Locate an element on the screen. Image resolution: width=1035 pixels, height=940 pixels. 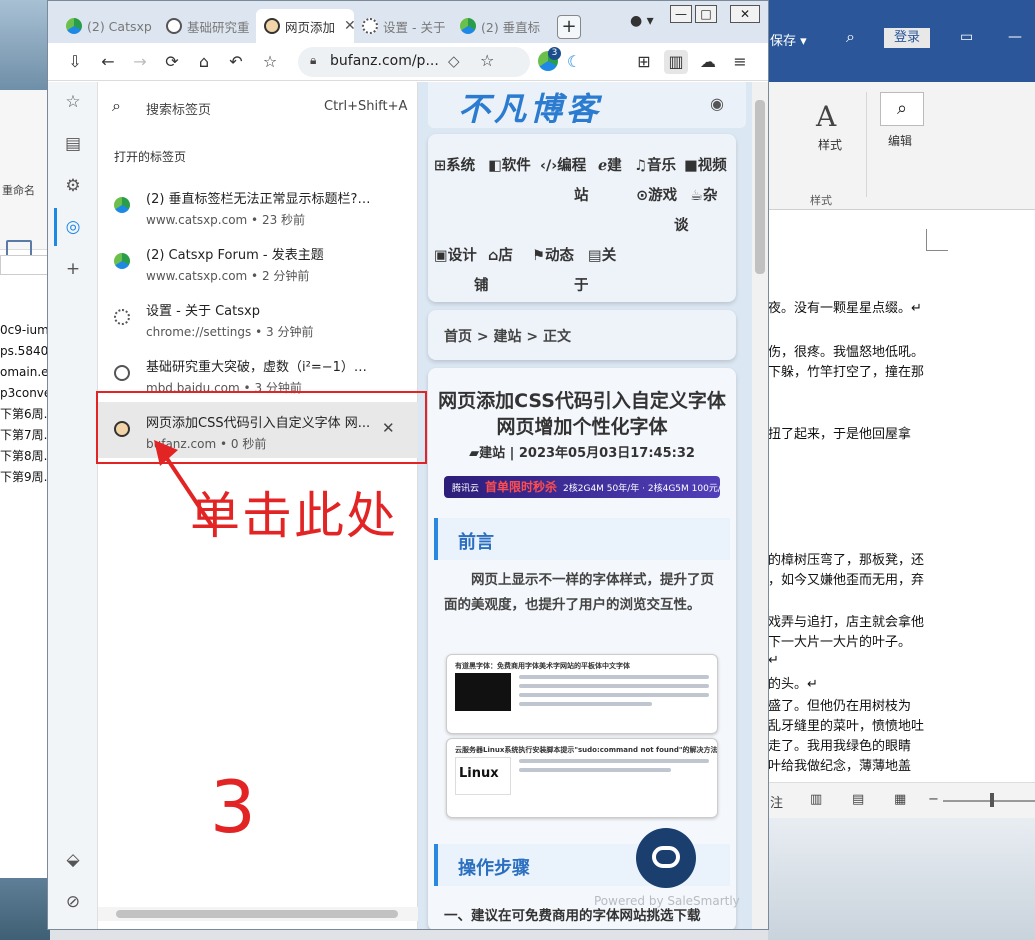
home-icon: ⌂ is located at coordinates (204, 62).